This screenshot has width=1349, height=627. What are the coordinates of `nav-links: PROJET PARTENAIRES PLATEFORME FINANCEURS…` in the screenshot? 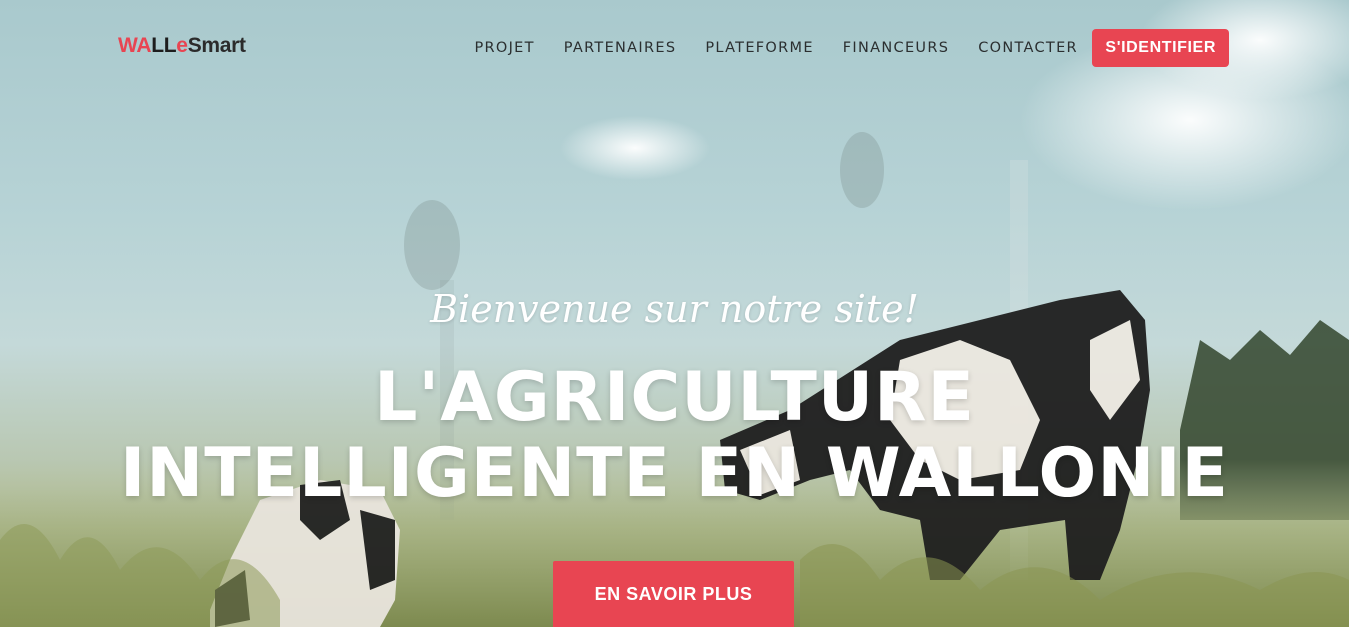 It's located at (844, 48).